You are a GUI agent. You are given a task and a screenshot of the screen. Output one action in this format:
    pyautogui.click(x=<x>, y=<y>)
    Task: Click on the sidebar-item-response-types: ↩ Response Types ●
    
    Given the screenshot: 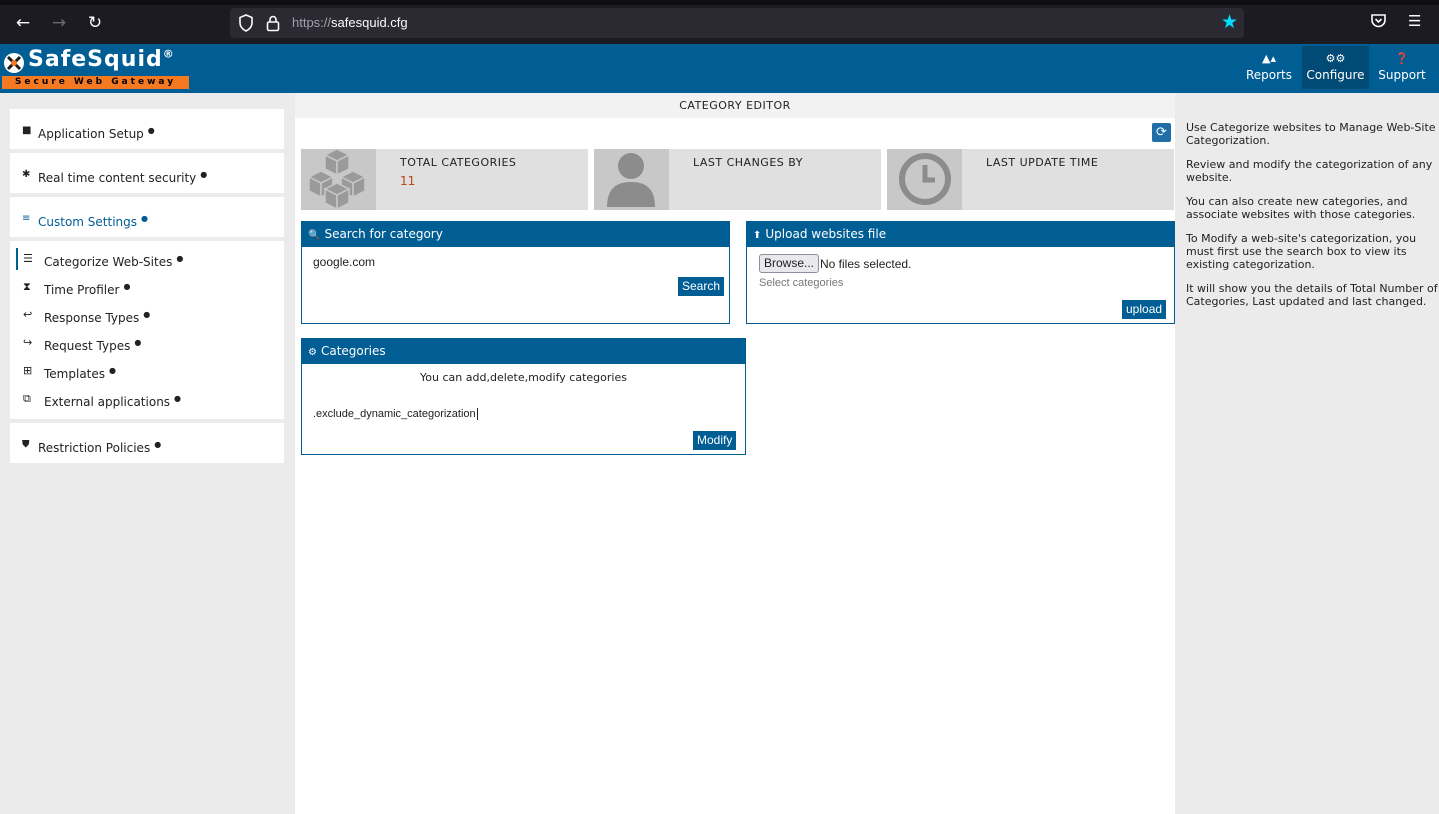 What is the action you would take?
    pyautogui.click(x=147, y=315)
    